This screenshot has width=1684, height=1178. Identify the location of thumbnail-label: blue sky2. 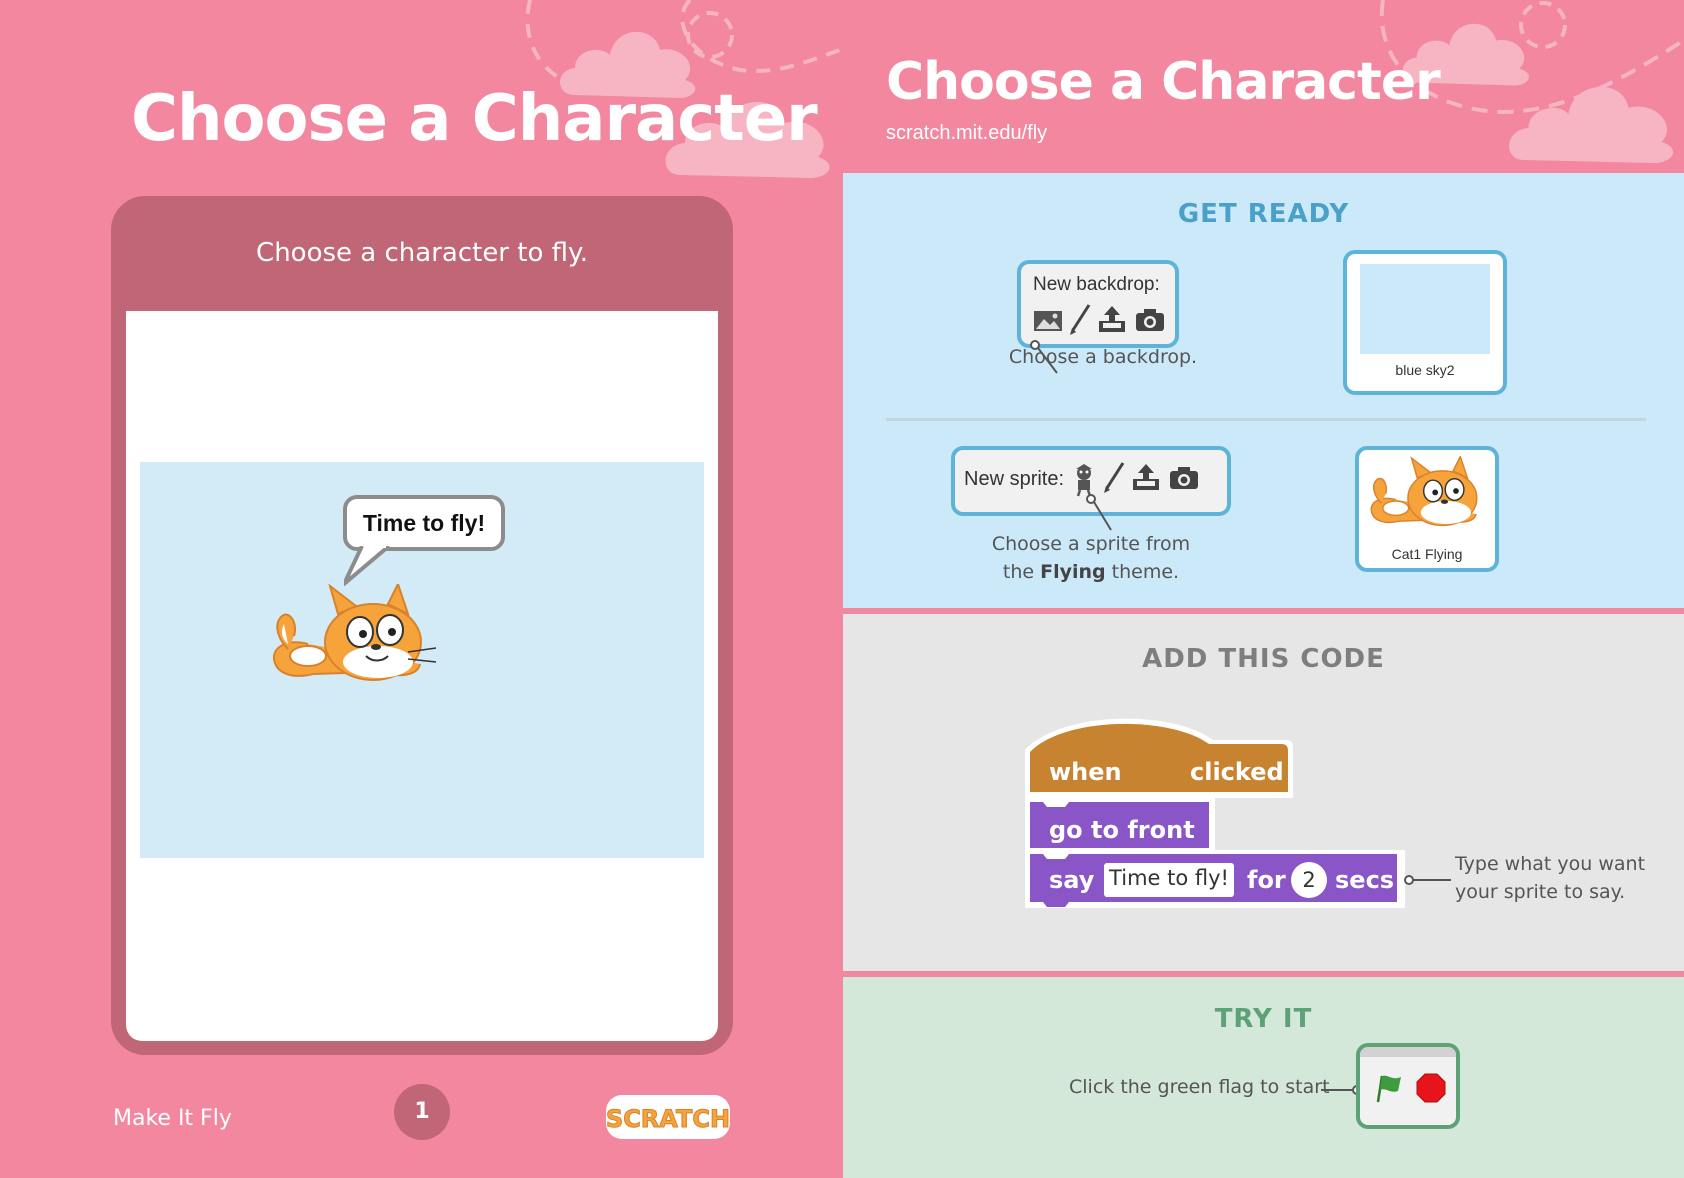
(1425, 370).